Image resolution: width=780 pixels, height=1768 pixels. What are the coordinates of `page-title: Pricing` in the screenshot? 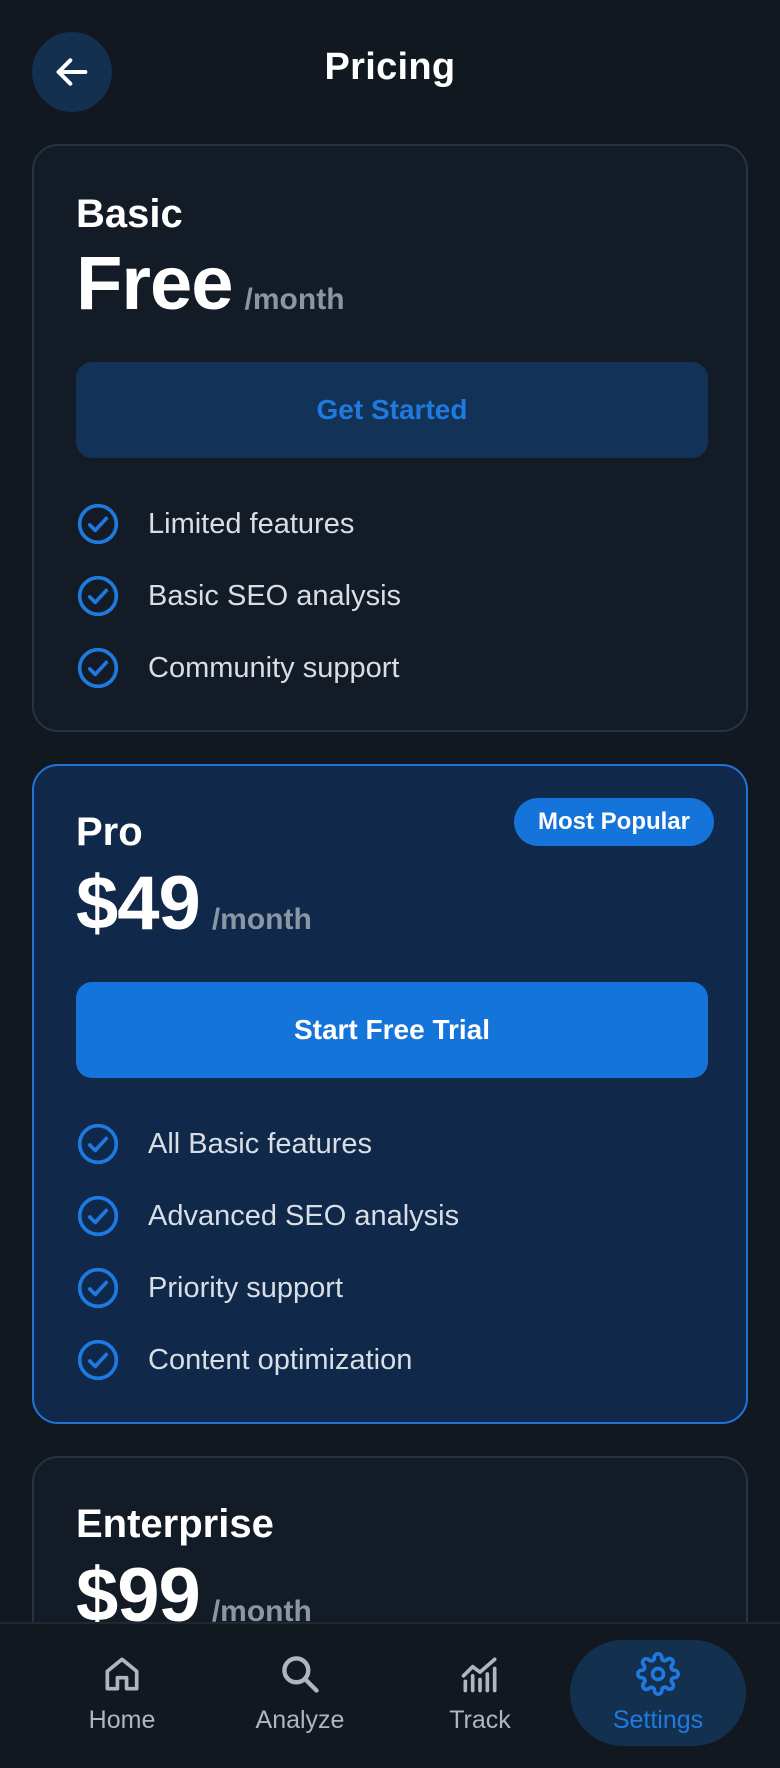 It's located at (390, 67).